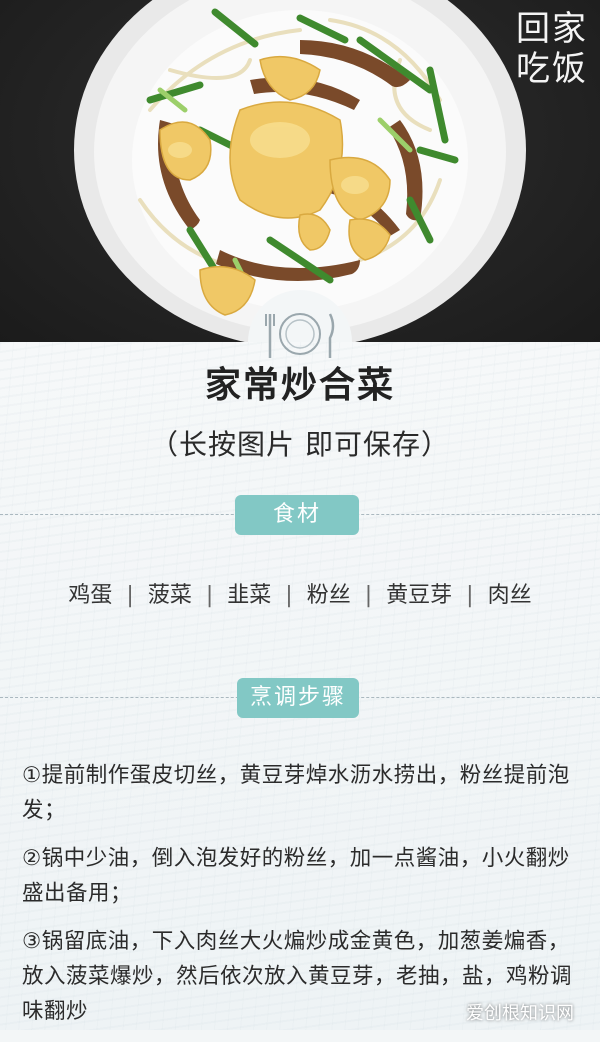 This screenshot has height=1042, width=600. What do you see at coordinates (296, 793) in the screenshot?
I see `step-item: ①提前制作蛋皮切丝，黄豆芽焯水沥水捞出，粉丝提前泡发；` at bounding box center [296, 793].